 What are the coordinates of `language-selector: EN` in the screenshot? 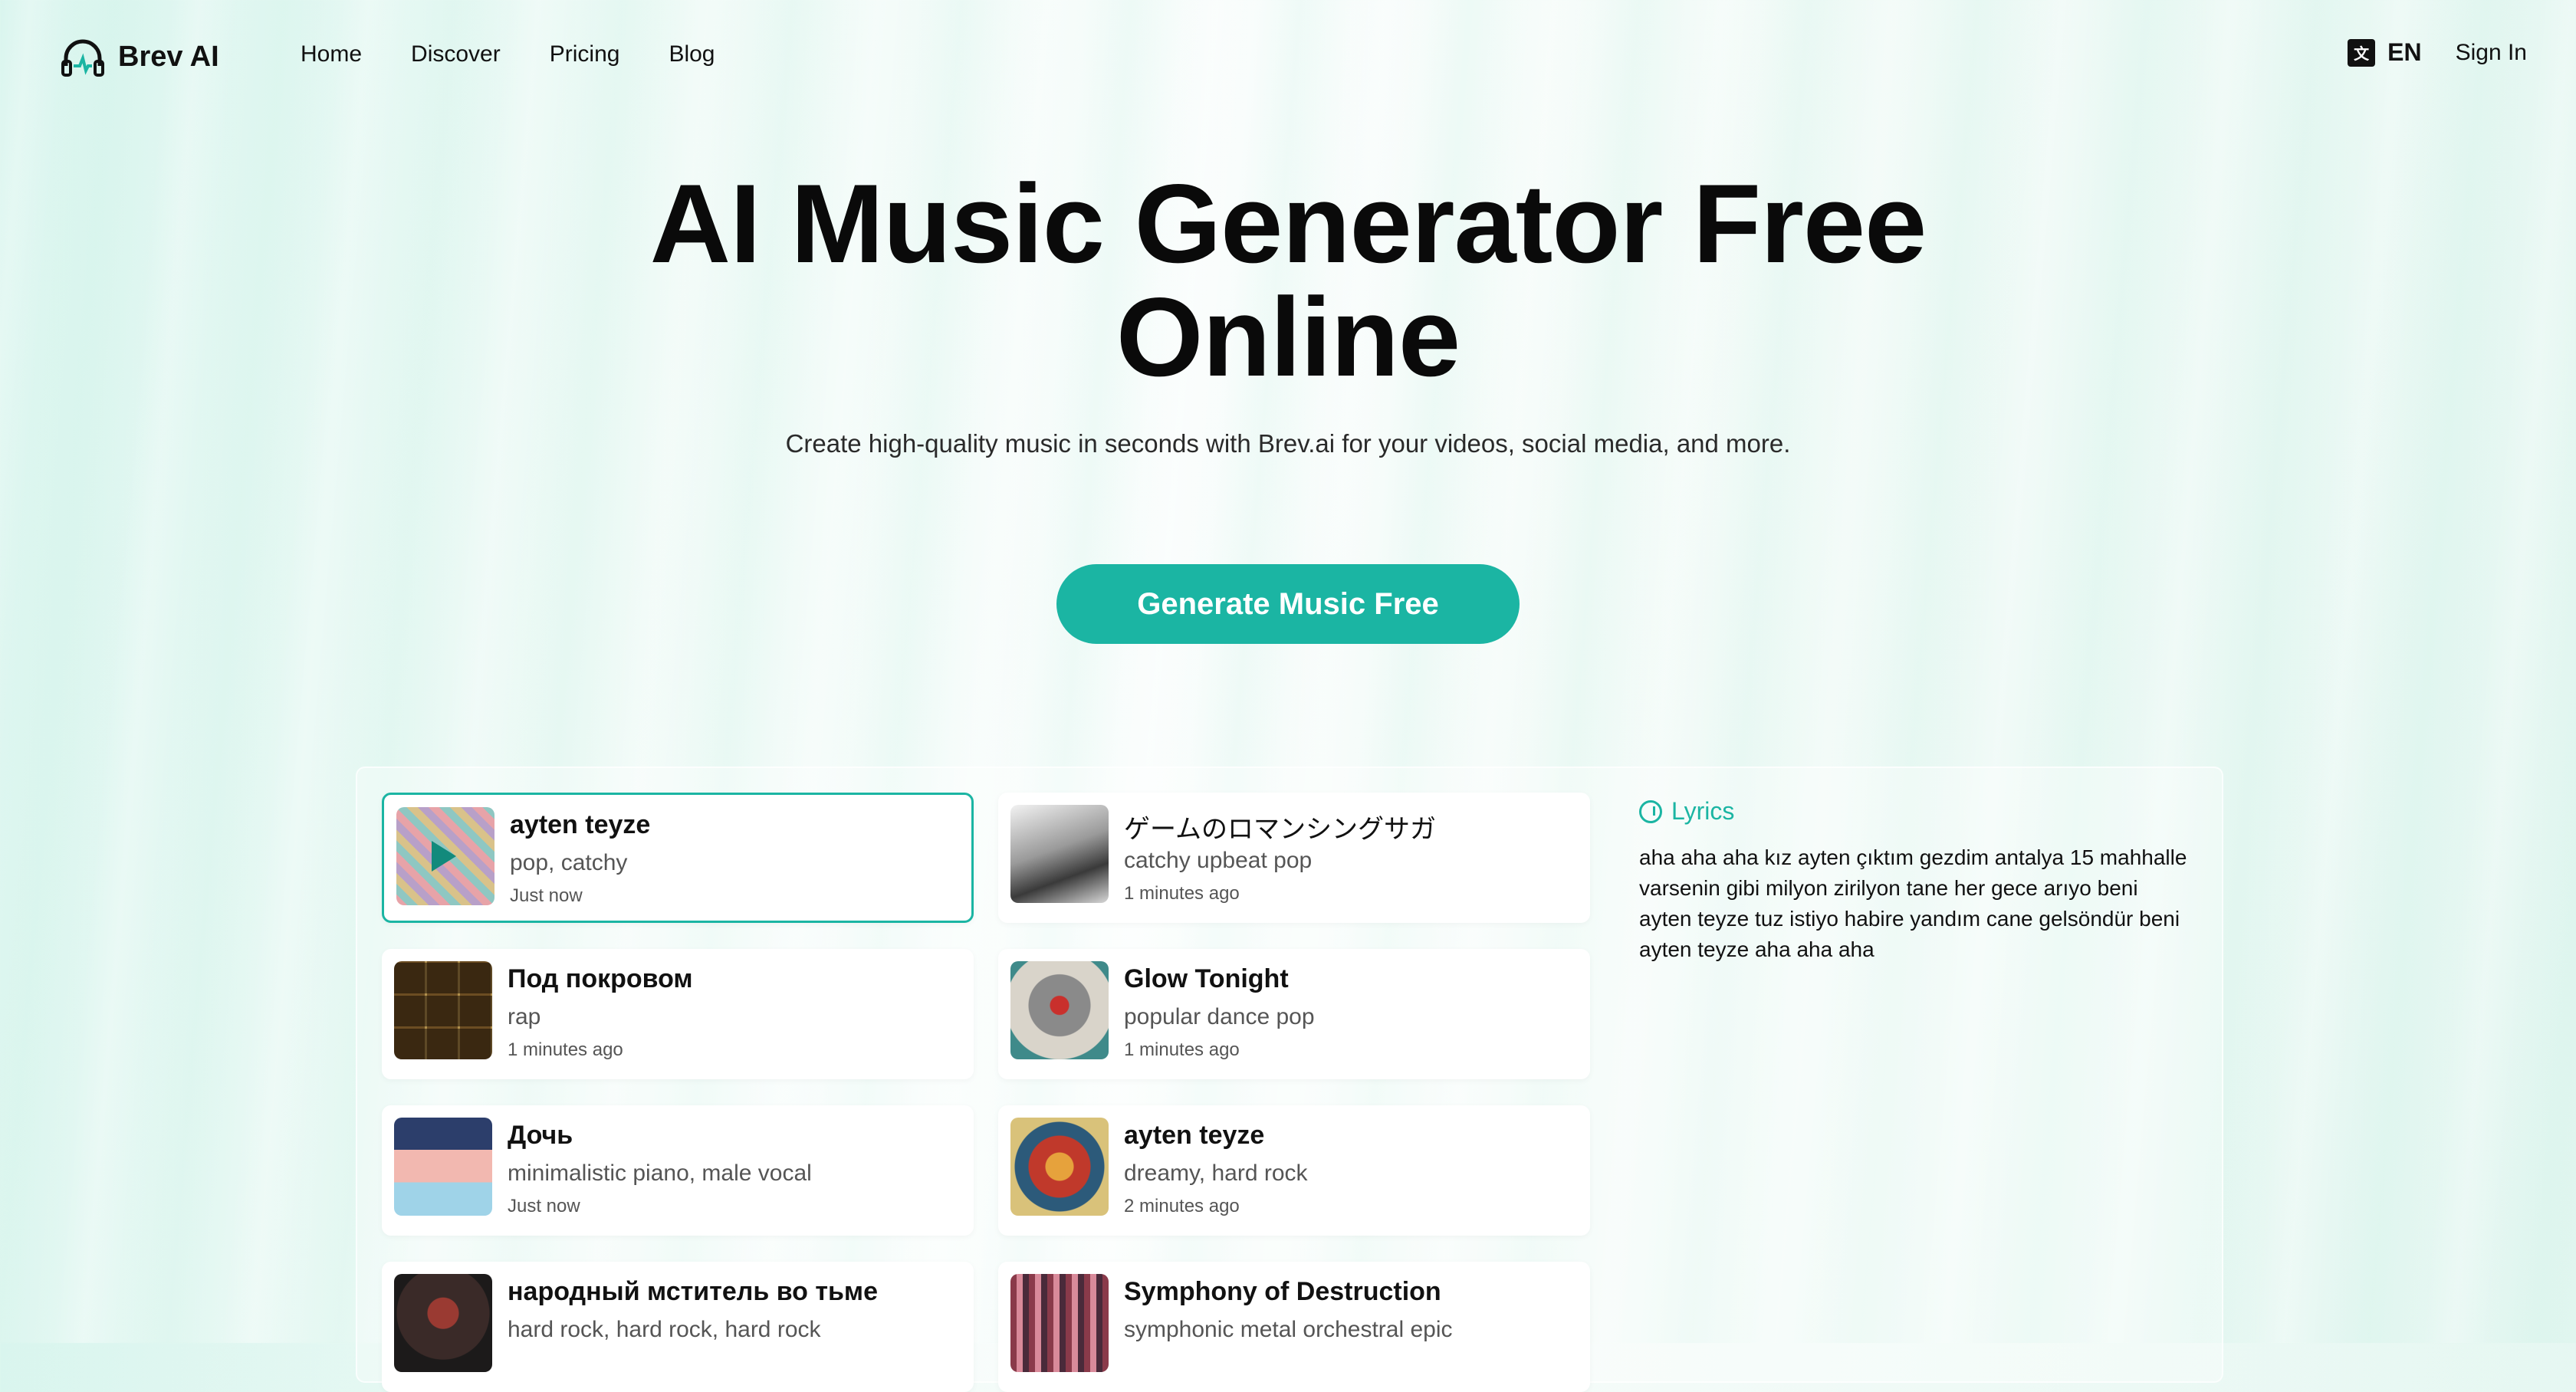 It's located at (2404, 52).